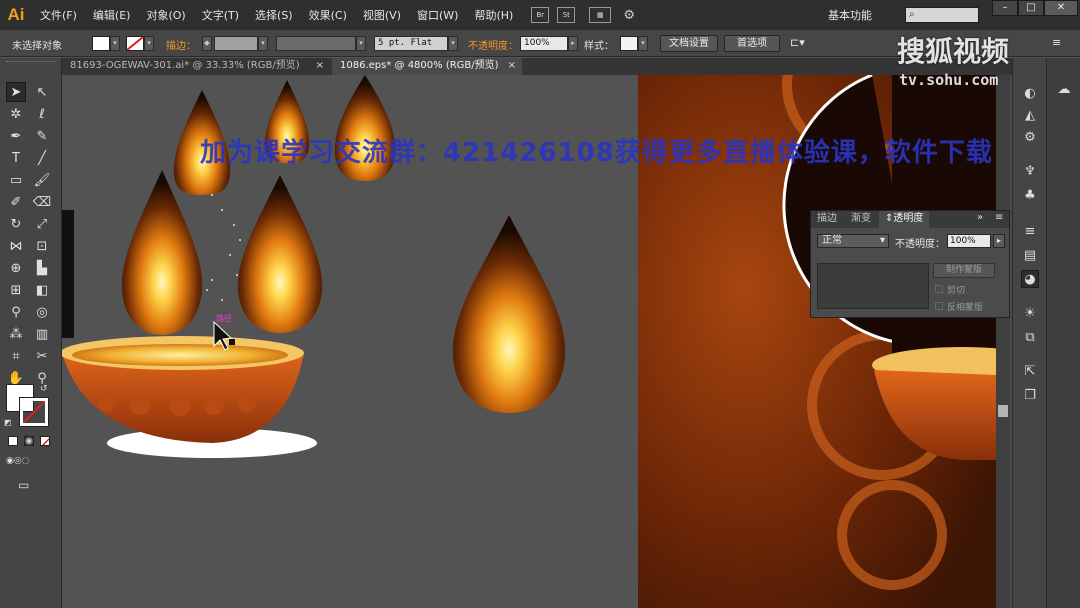 The height and width of the screenshot is (608, 1080). I want to click on color-themes-icon: ⚙, so click(1030, 137).